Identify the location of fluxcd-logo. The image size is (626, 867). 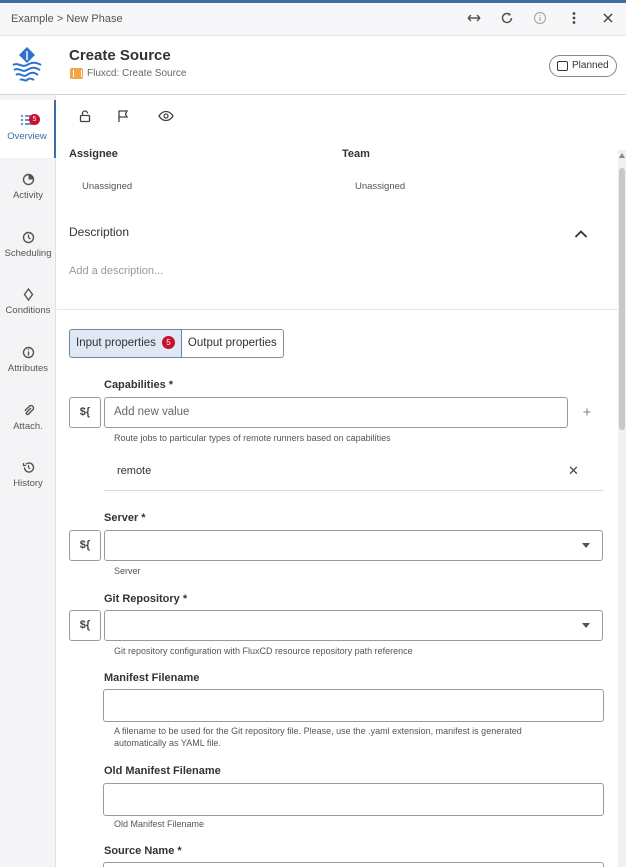
(27, 64).